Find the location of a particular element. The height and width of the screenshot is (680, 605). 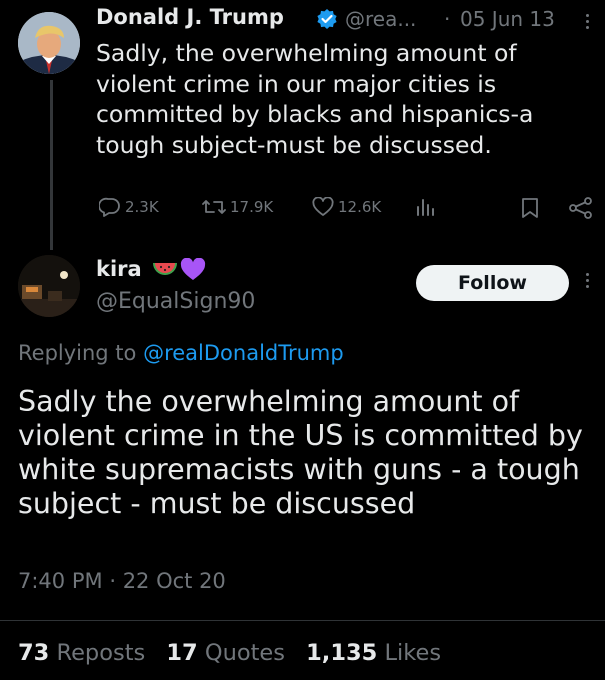

reposts-label: Reposts is located at coordinates (101, 653).